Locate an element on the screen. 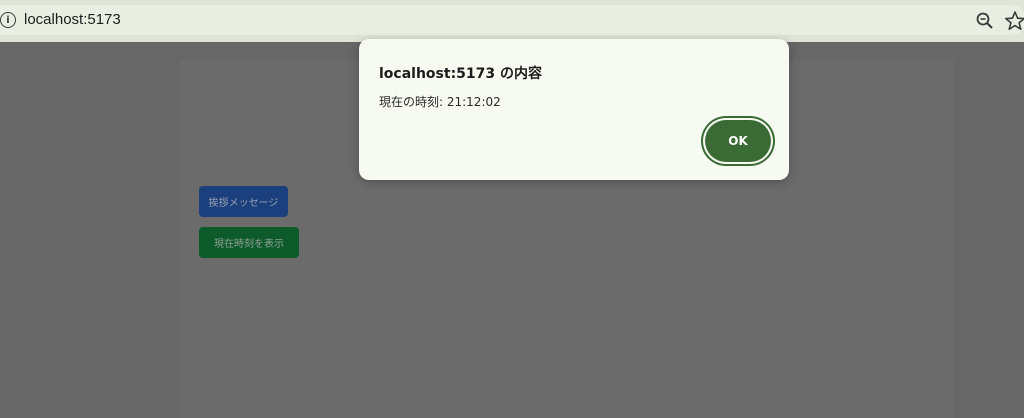 This screenshot has width=1024, height=418. address-bar is located at coordinates (512, 20).